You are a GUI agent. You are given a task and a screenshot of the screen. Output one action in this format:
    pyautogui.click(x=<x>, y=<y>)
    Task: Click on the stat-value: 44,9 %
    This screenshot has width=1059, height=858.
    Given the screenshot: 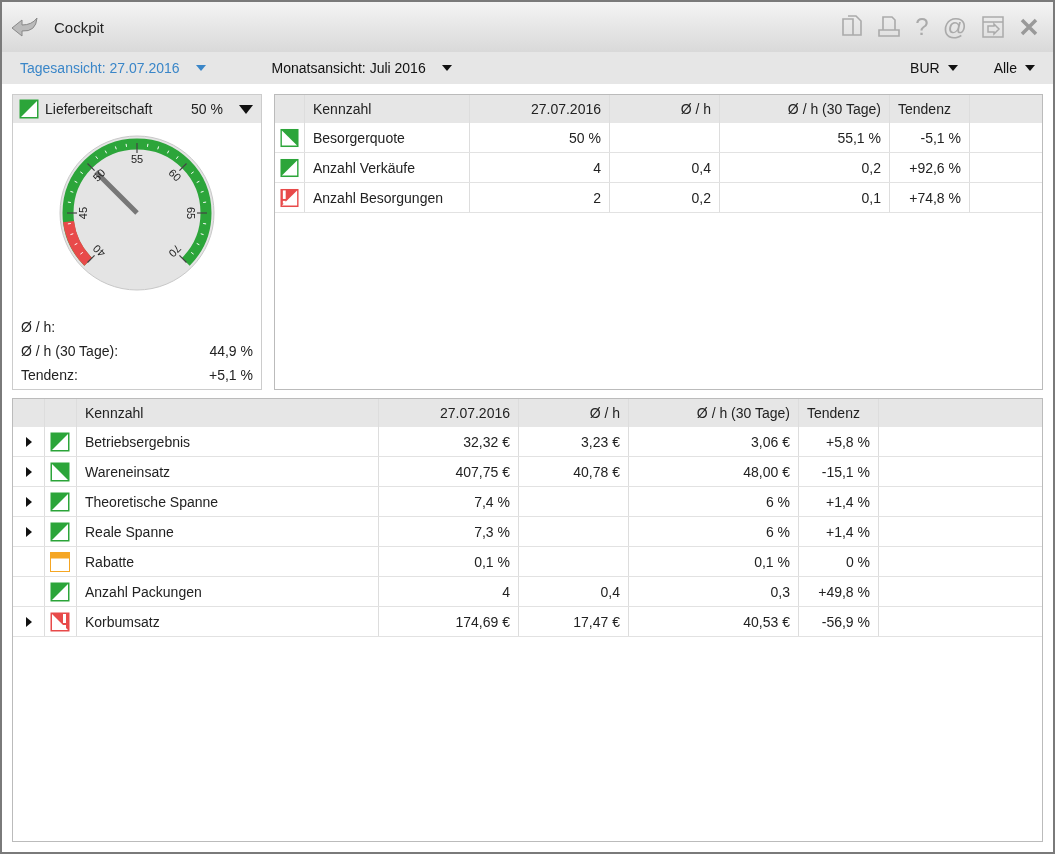 What is the action you would take?
    pyautogui.click(x=231, y=351)
    